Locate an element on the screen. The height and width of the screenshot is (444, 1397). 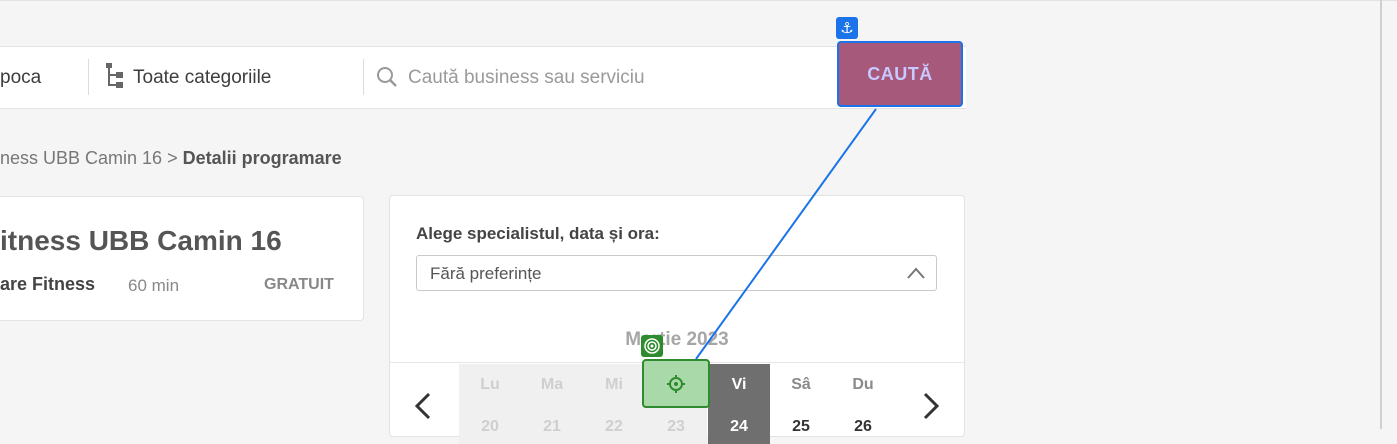
specialist-value: Fără preferințe is located at coordinates (486, 273).